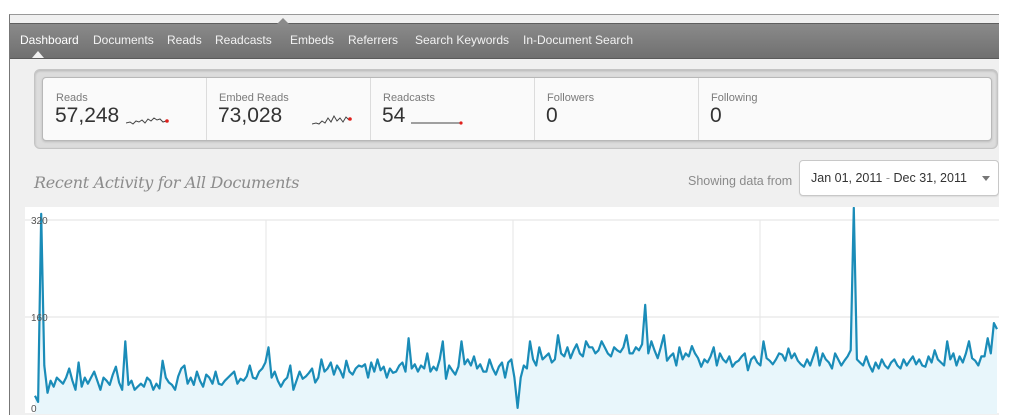  What do you see at coordinates (986, 178) in the screenshot?
I see `chevron-down-icon` at bounding box center [986, 178].